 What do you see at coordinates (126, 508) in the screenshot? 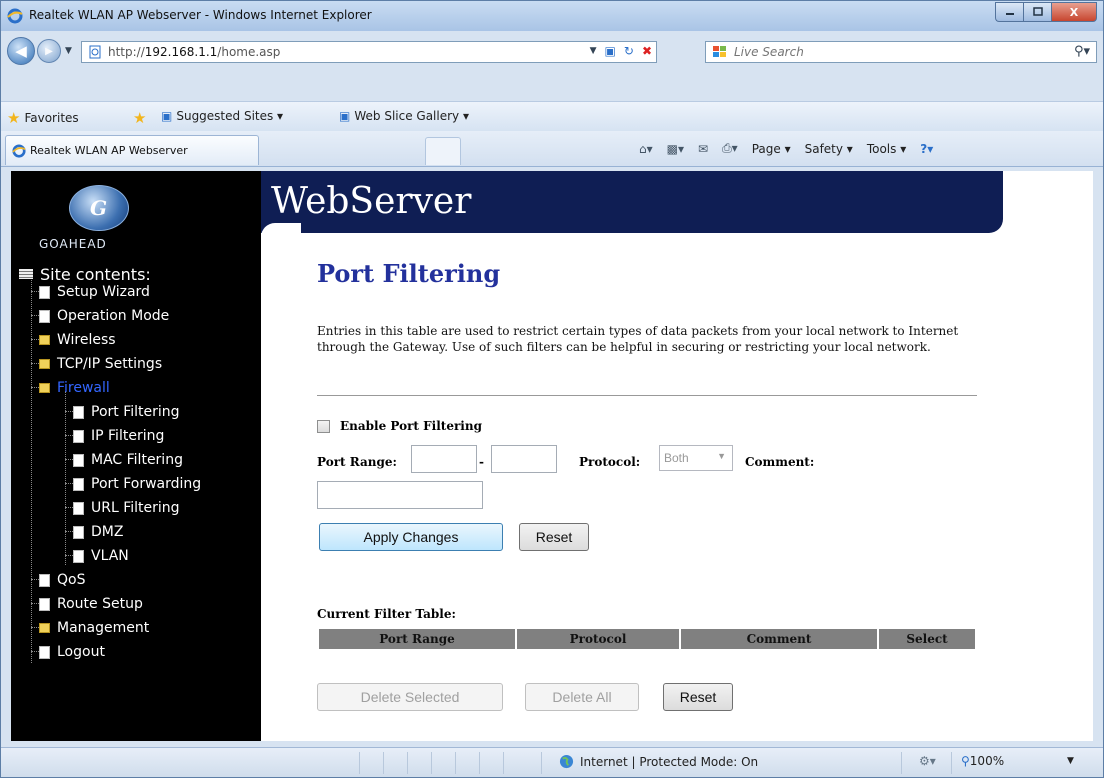
I see `sidebar-item-url-filtering: URL Filtering` at bounding box center [126, 508].